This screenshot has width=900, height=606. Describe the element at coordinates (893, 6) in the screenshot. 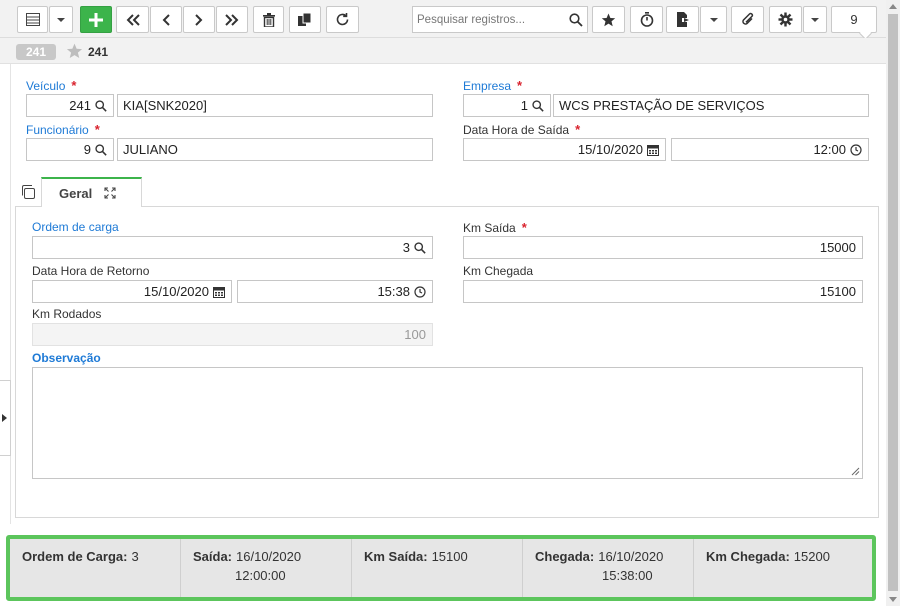

I see `scroll-up-icon` at that location.